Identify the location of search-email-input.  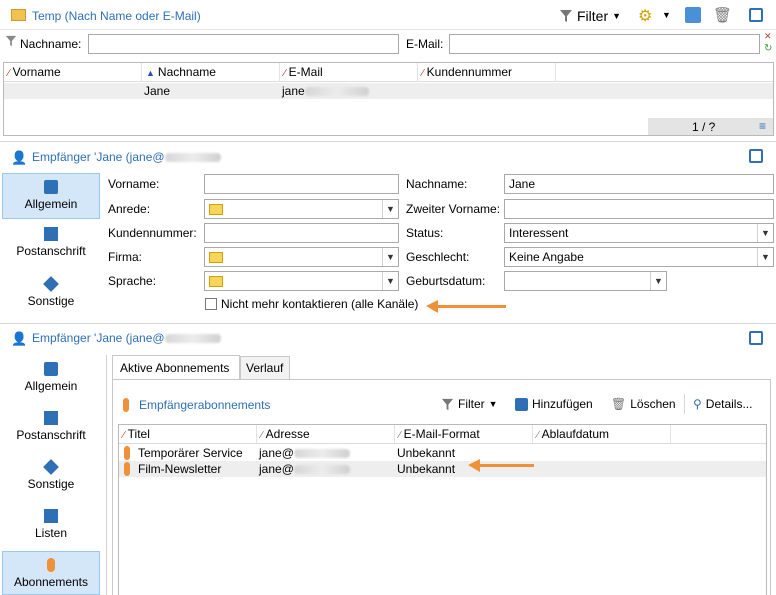
(604, 44).